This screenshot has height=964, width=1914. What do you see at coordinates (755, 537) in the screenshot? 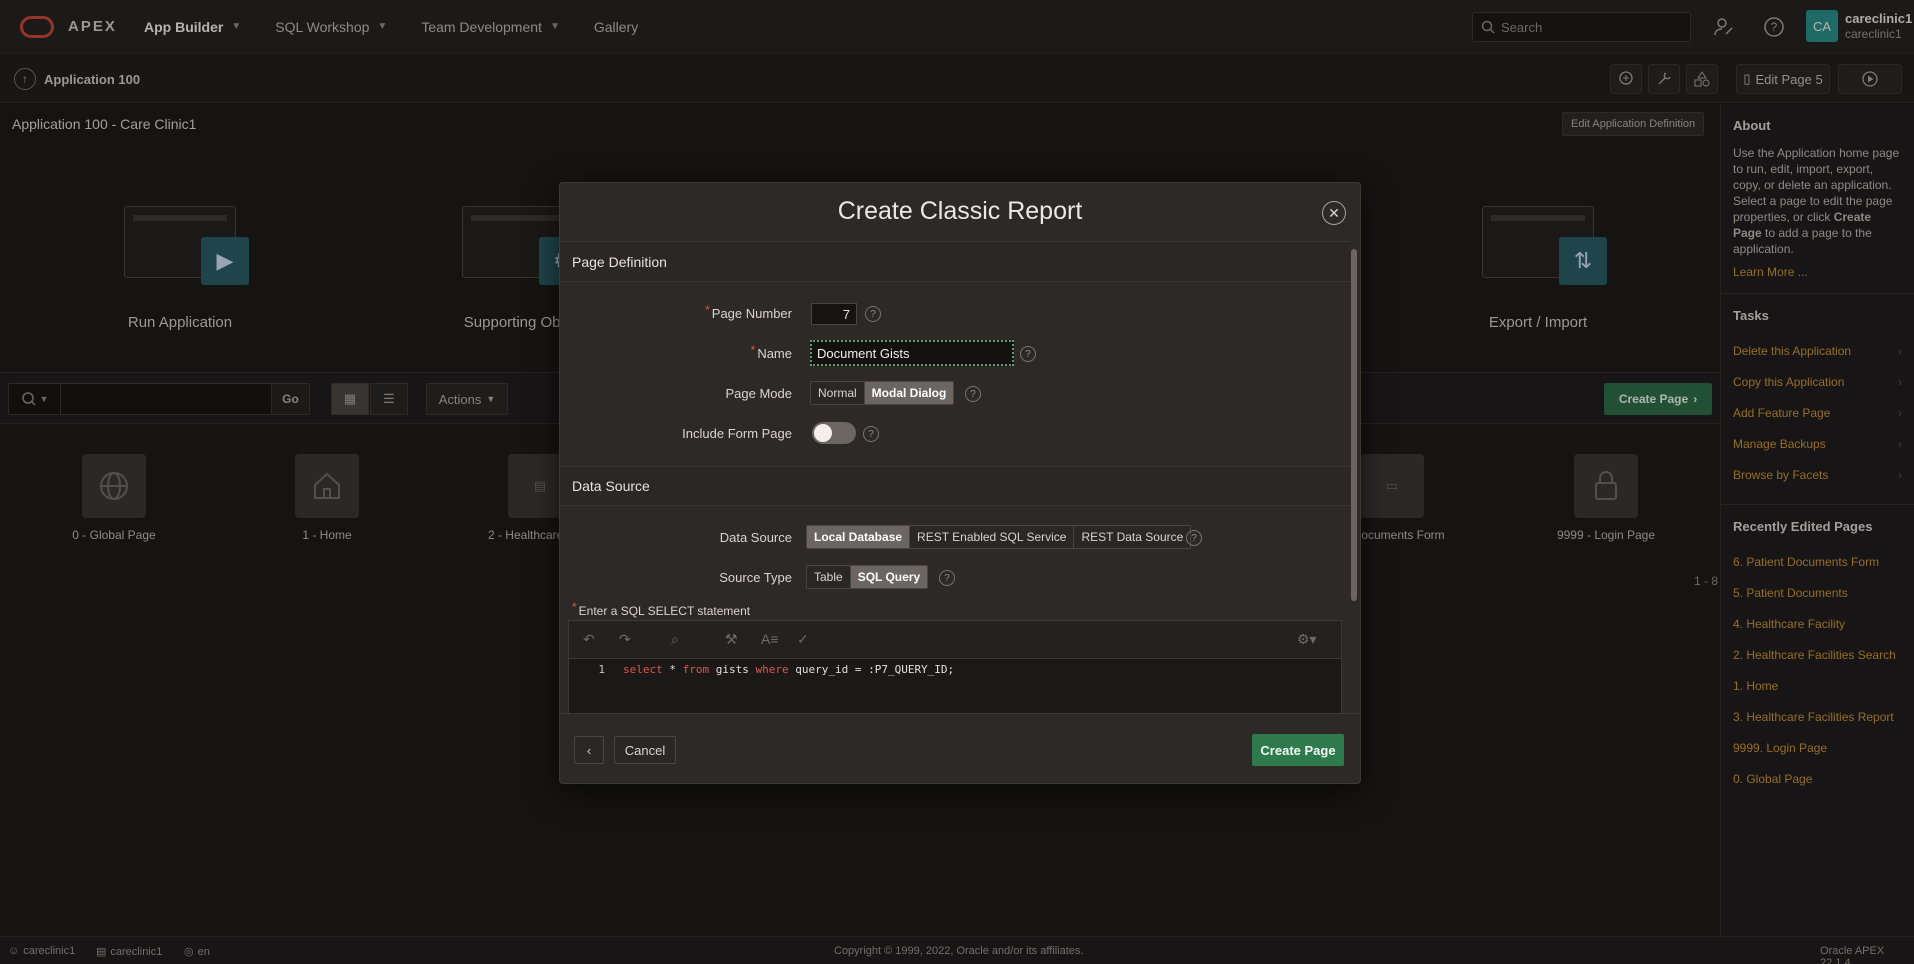
I see `data-source-label: Data Source` at bounding box center [755, 537].